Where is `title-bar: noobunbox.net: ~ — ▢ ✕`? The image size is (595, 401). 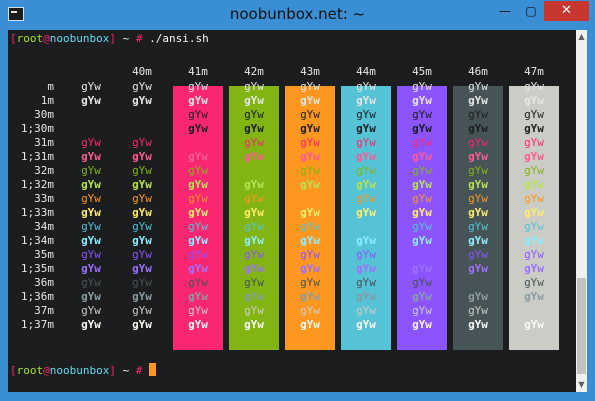
title-bar: noobunbox.net: ~ — ▢ ✕ is located at coordinates (297, 15).